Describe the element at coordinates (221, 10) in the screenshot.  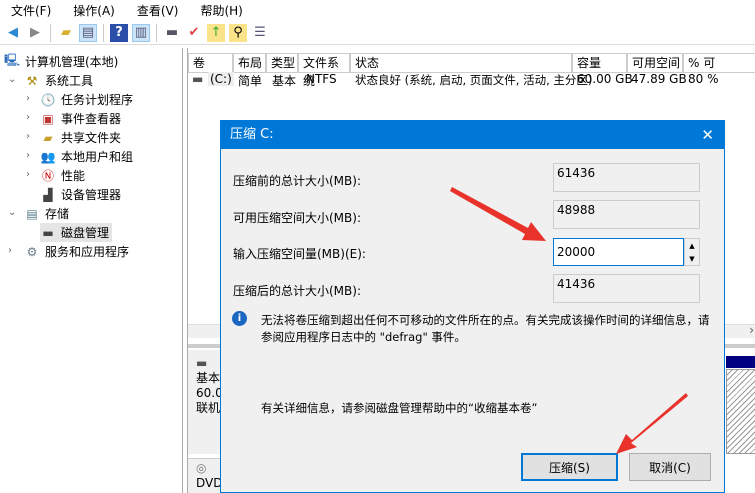
I see `menu-help: 帮助(H)` at that location.